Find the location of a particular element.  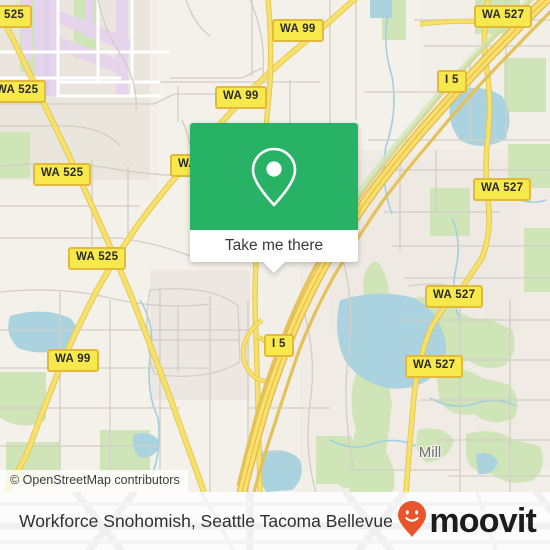

place-label-line: Mill is located at coordinates (430, 452).